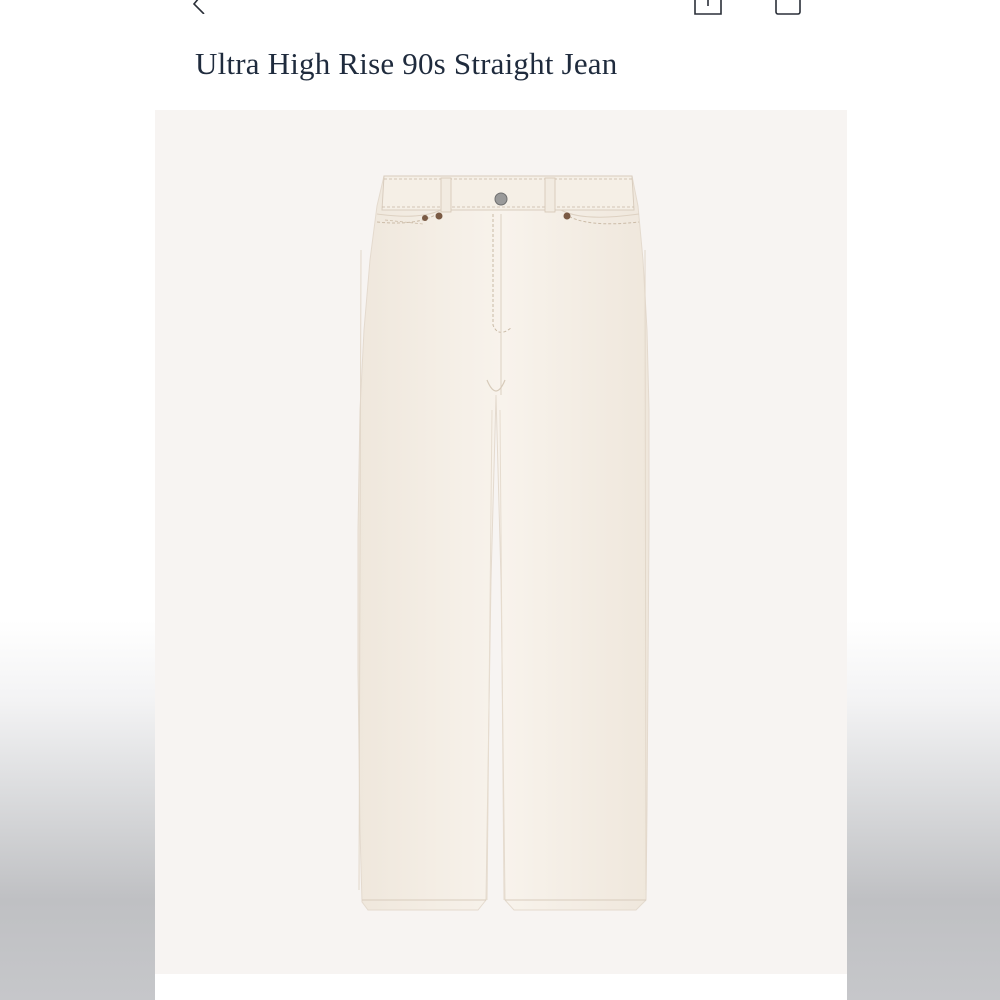  I want to click on top-navigation-bar, so click(501, 10).